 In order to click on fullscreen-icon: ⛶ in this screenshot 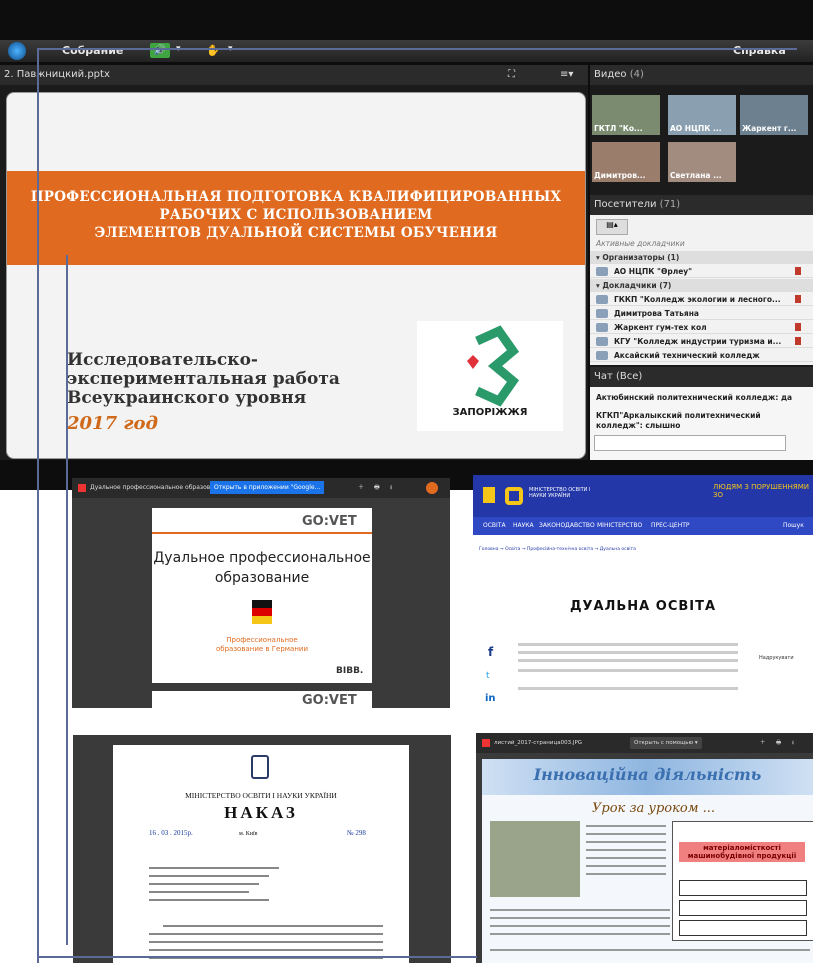, I will do `click(511, 75)`.